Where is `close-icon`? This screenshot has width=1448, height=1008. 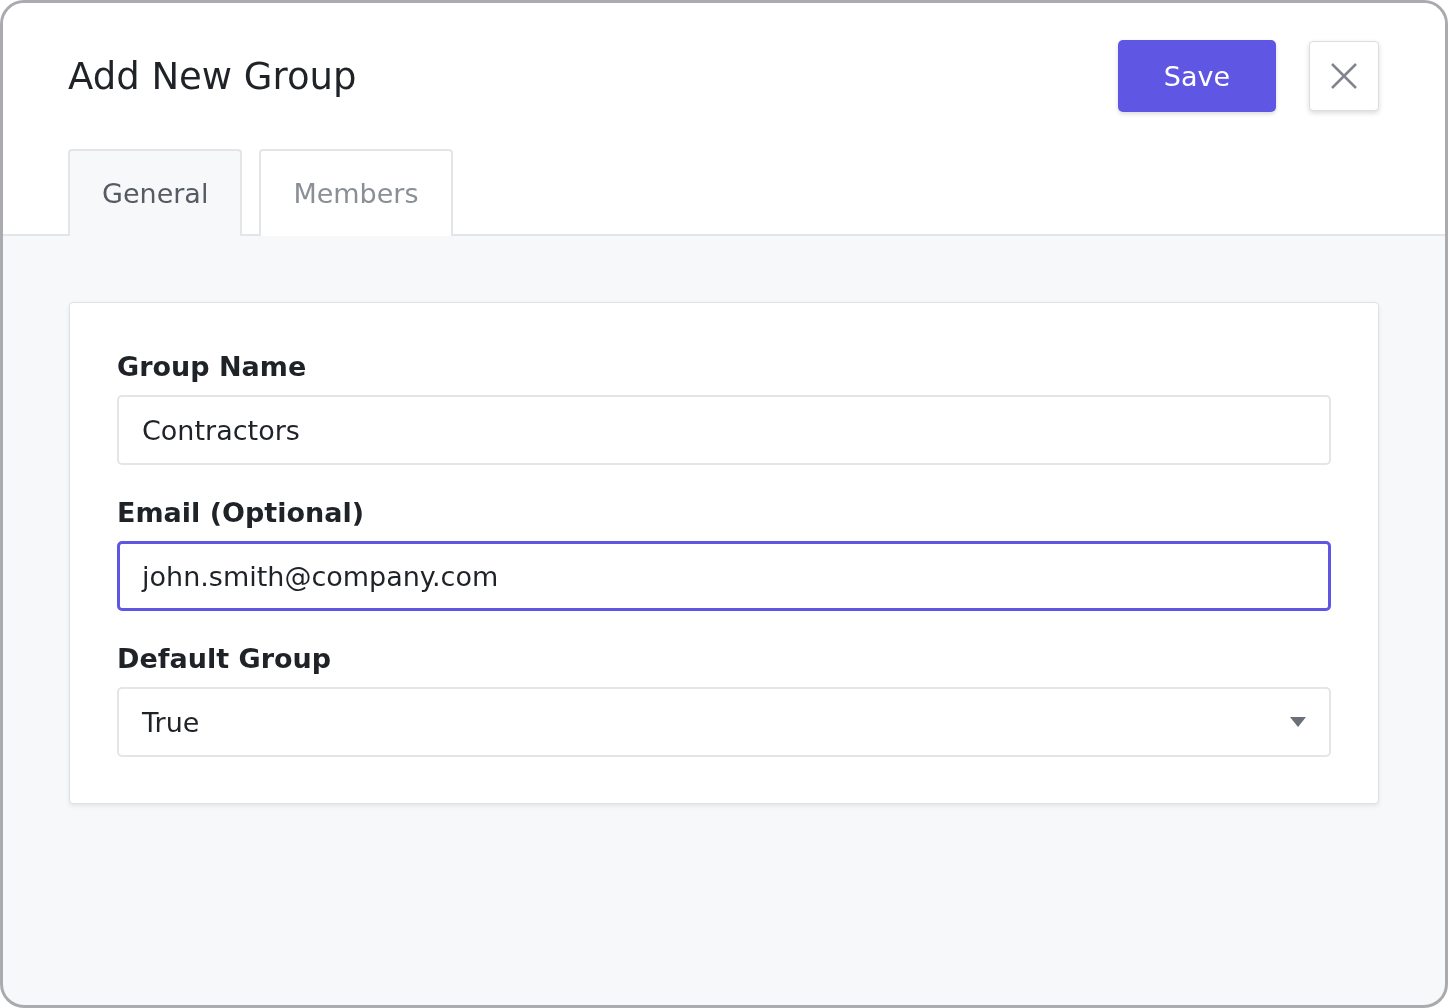 close-icon is located at coordinates (1344, 76).